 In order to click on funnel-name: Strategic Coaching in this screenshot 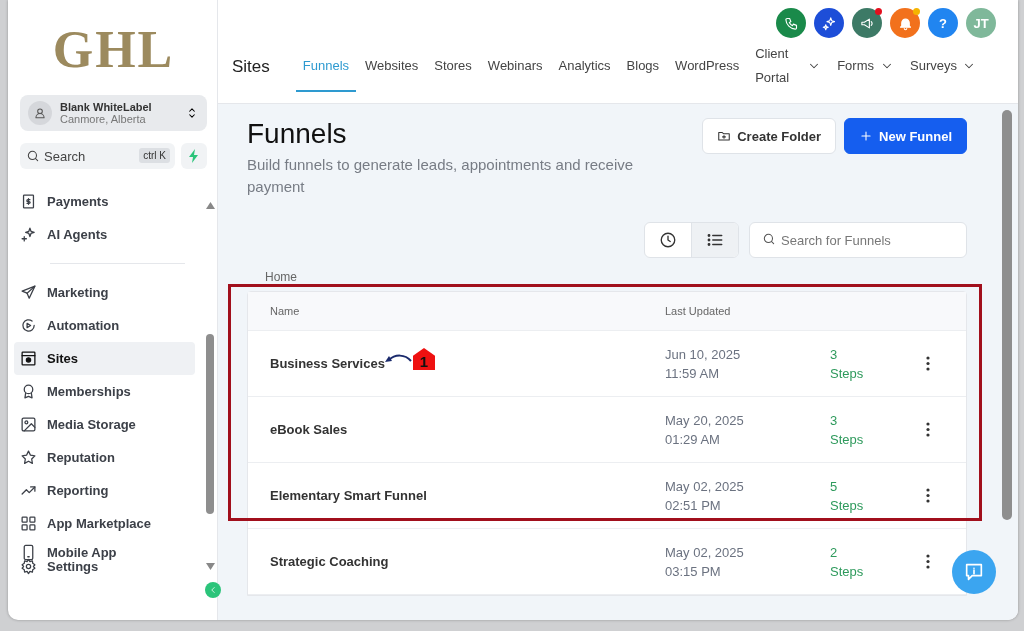, I will do `click(329, 561)`.